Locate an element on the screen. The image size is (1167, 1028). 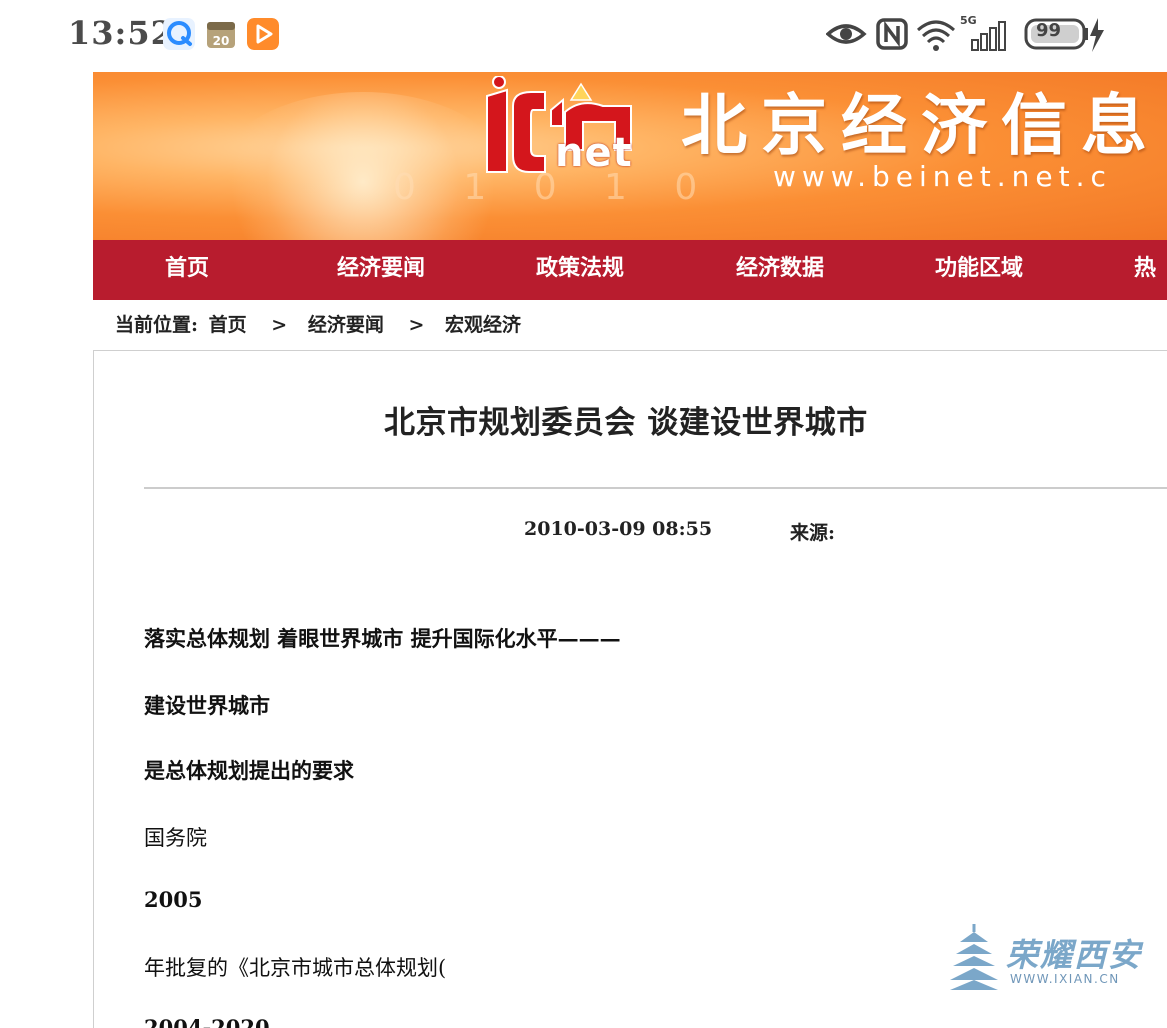
calendar-app-icon: 20 is located at coordinates (221, 35).